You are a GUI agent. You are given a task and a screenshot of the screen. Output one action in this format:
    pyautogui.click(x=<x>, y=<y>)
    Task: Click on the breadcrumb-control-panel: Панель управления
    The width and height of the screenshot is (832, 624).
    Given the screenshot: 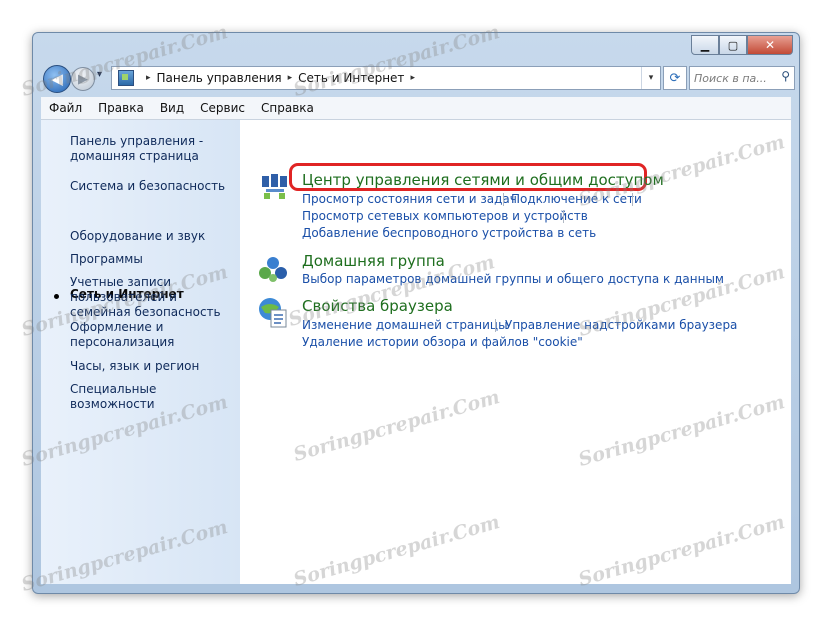 What is the action you would take?
    pyautogui.click(x=219, y=78)
    